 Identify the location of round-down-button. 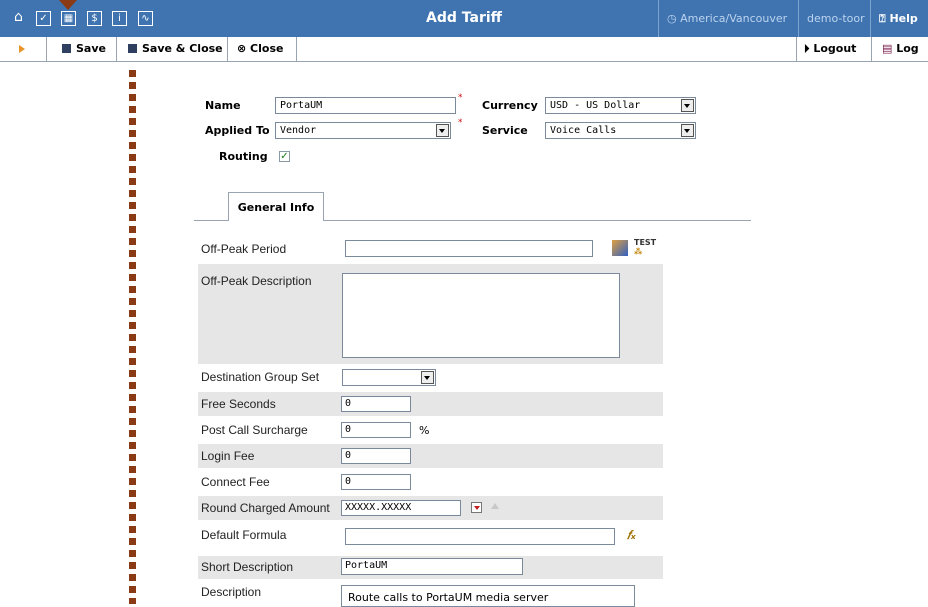
(476, 507).